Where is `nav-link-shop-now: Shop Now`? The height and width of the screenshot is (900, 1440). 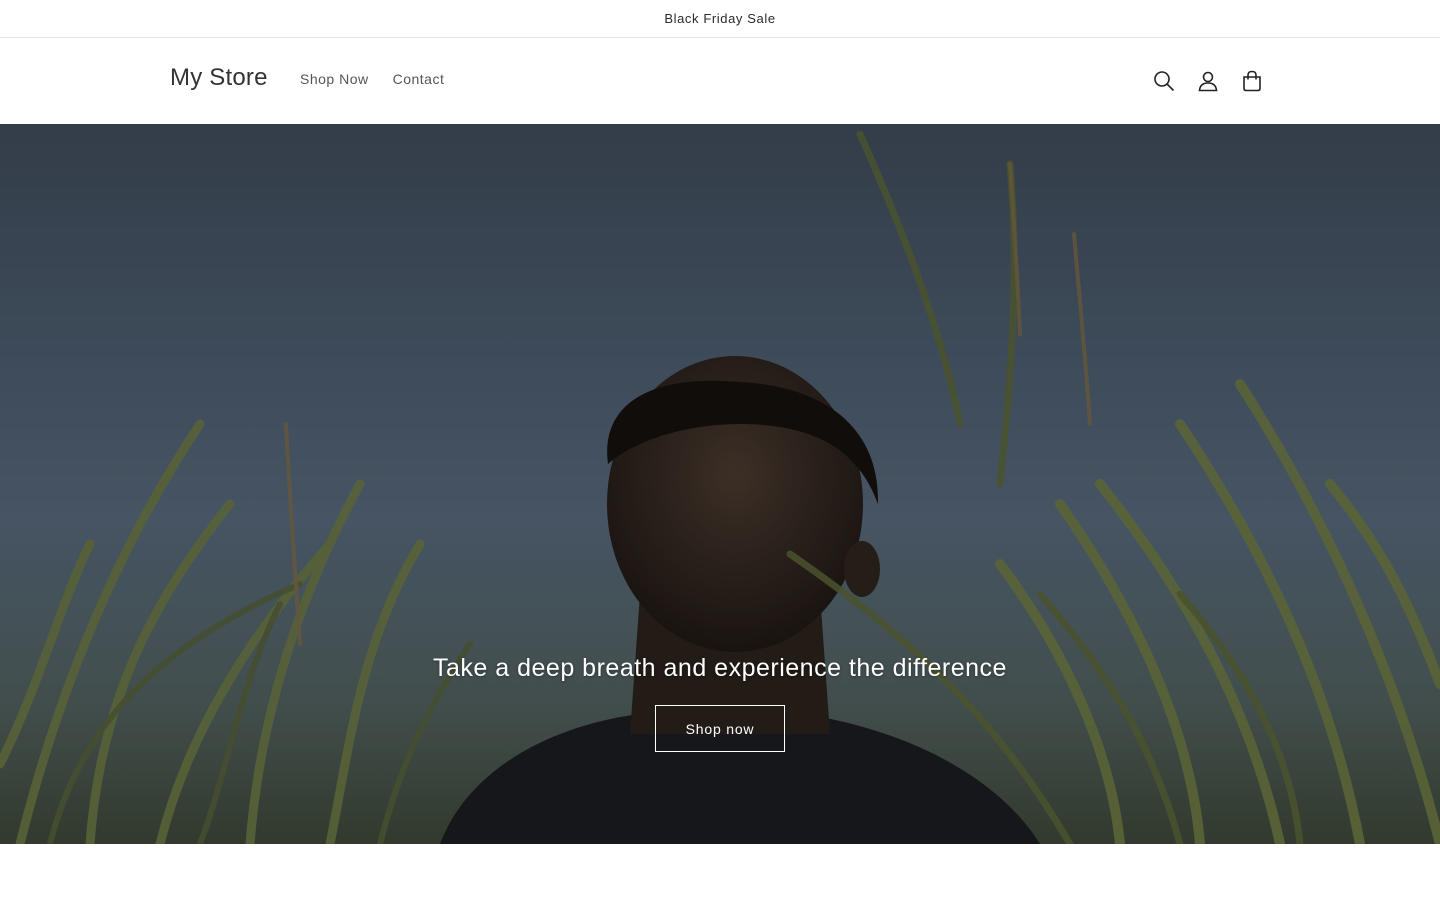 nav-link-shop-now: Shop Now is located at coordinates (334, 79).